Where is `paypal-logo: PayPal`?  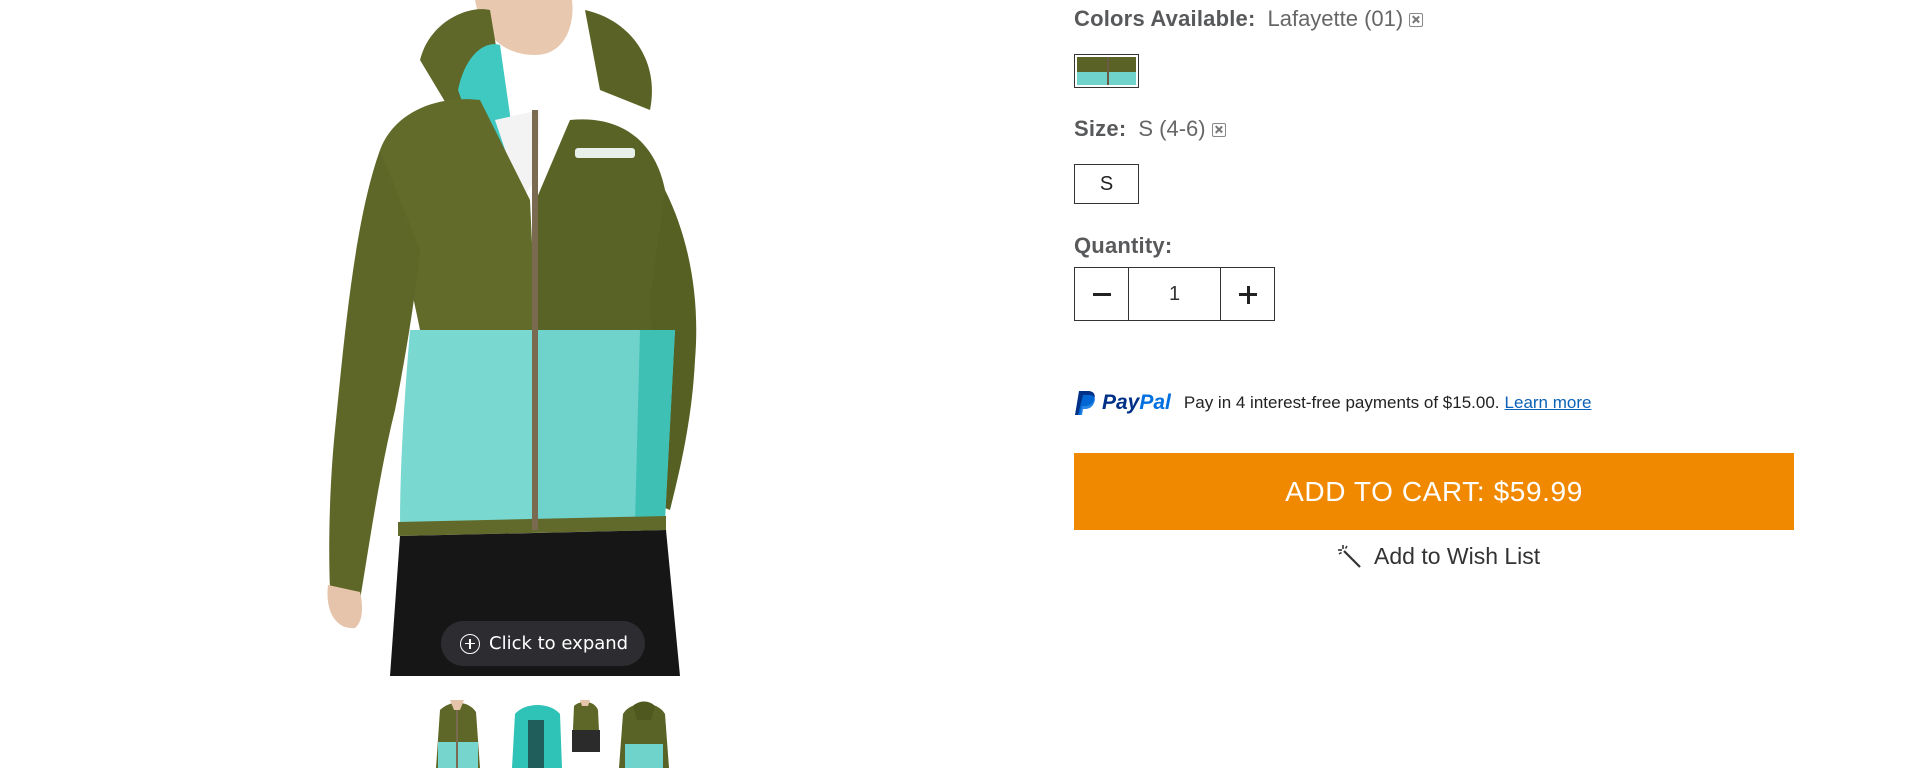 paypal-logo: PayPal is located at coordinates (1122, 403).